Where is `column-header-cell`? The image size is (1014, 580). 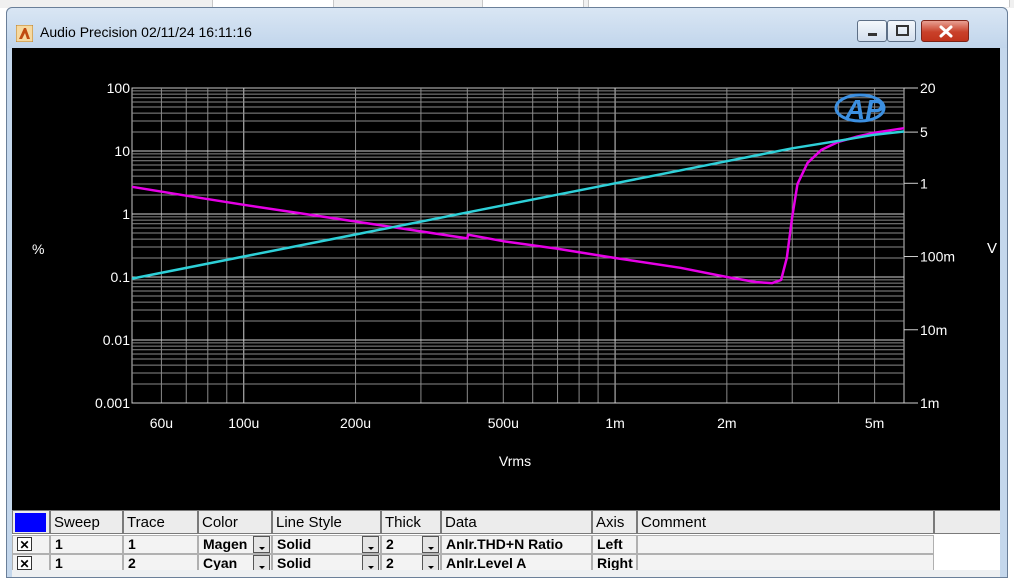 column-header-cell is located at coordinates (967, 522).